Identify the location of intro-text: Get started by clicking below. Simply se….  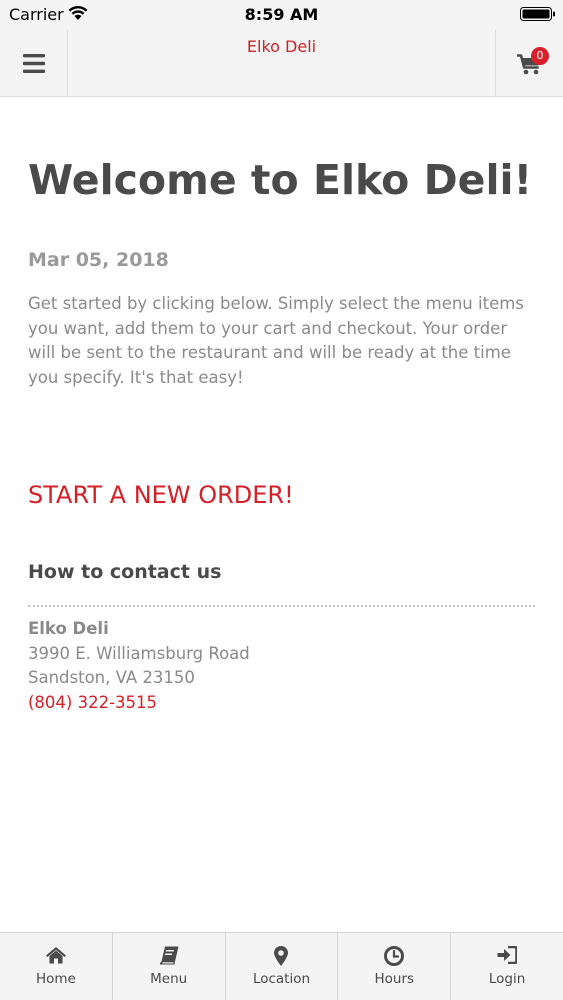
(276, 340).